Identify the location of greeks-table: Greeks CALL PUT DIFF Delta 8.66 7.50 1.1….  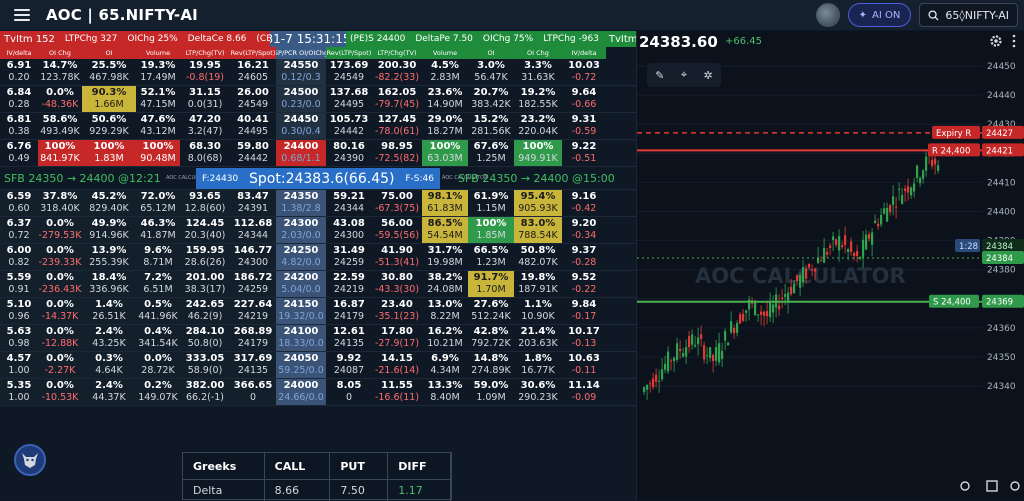
(317, 477).